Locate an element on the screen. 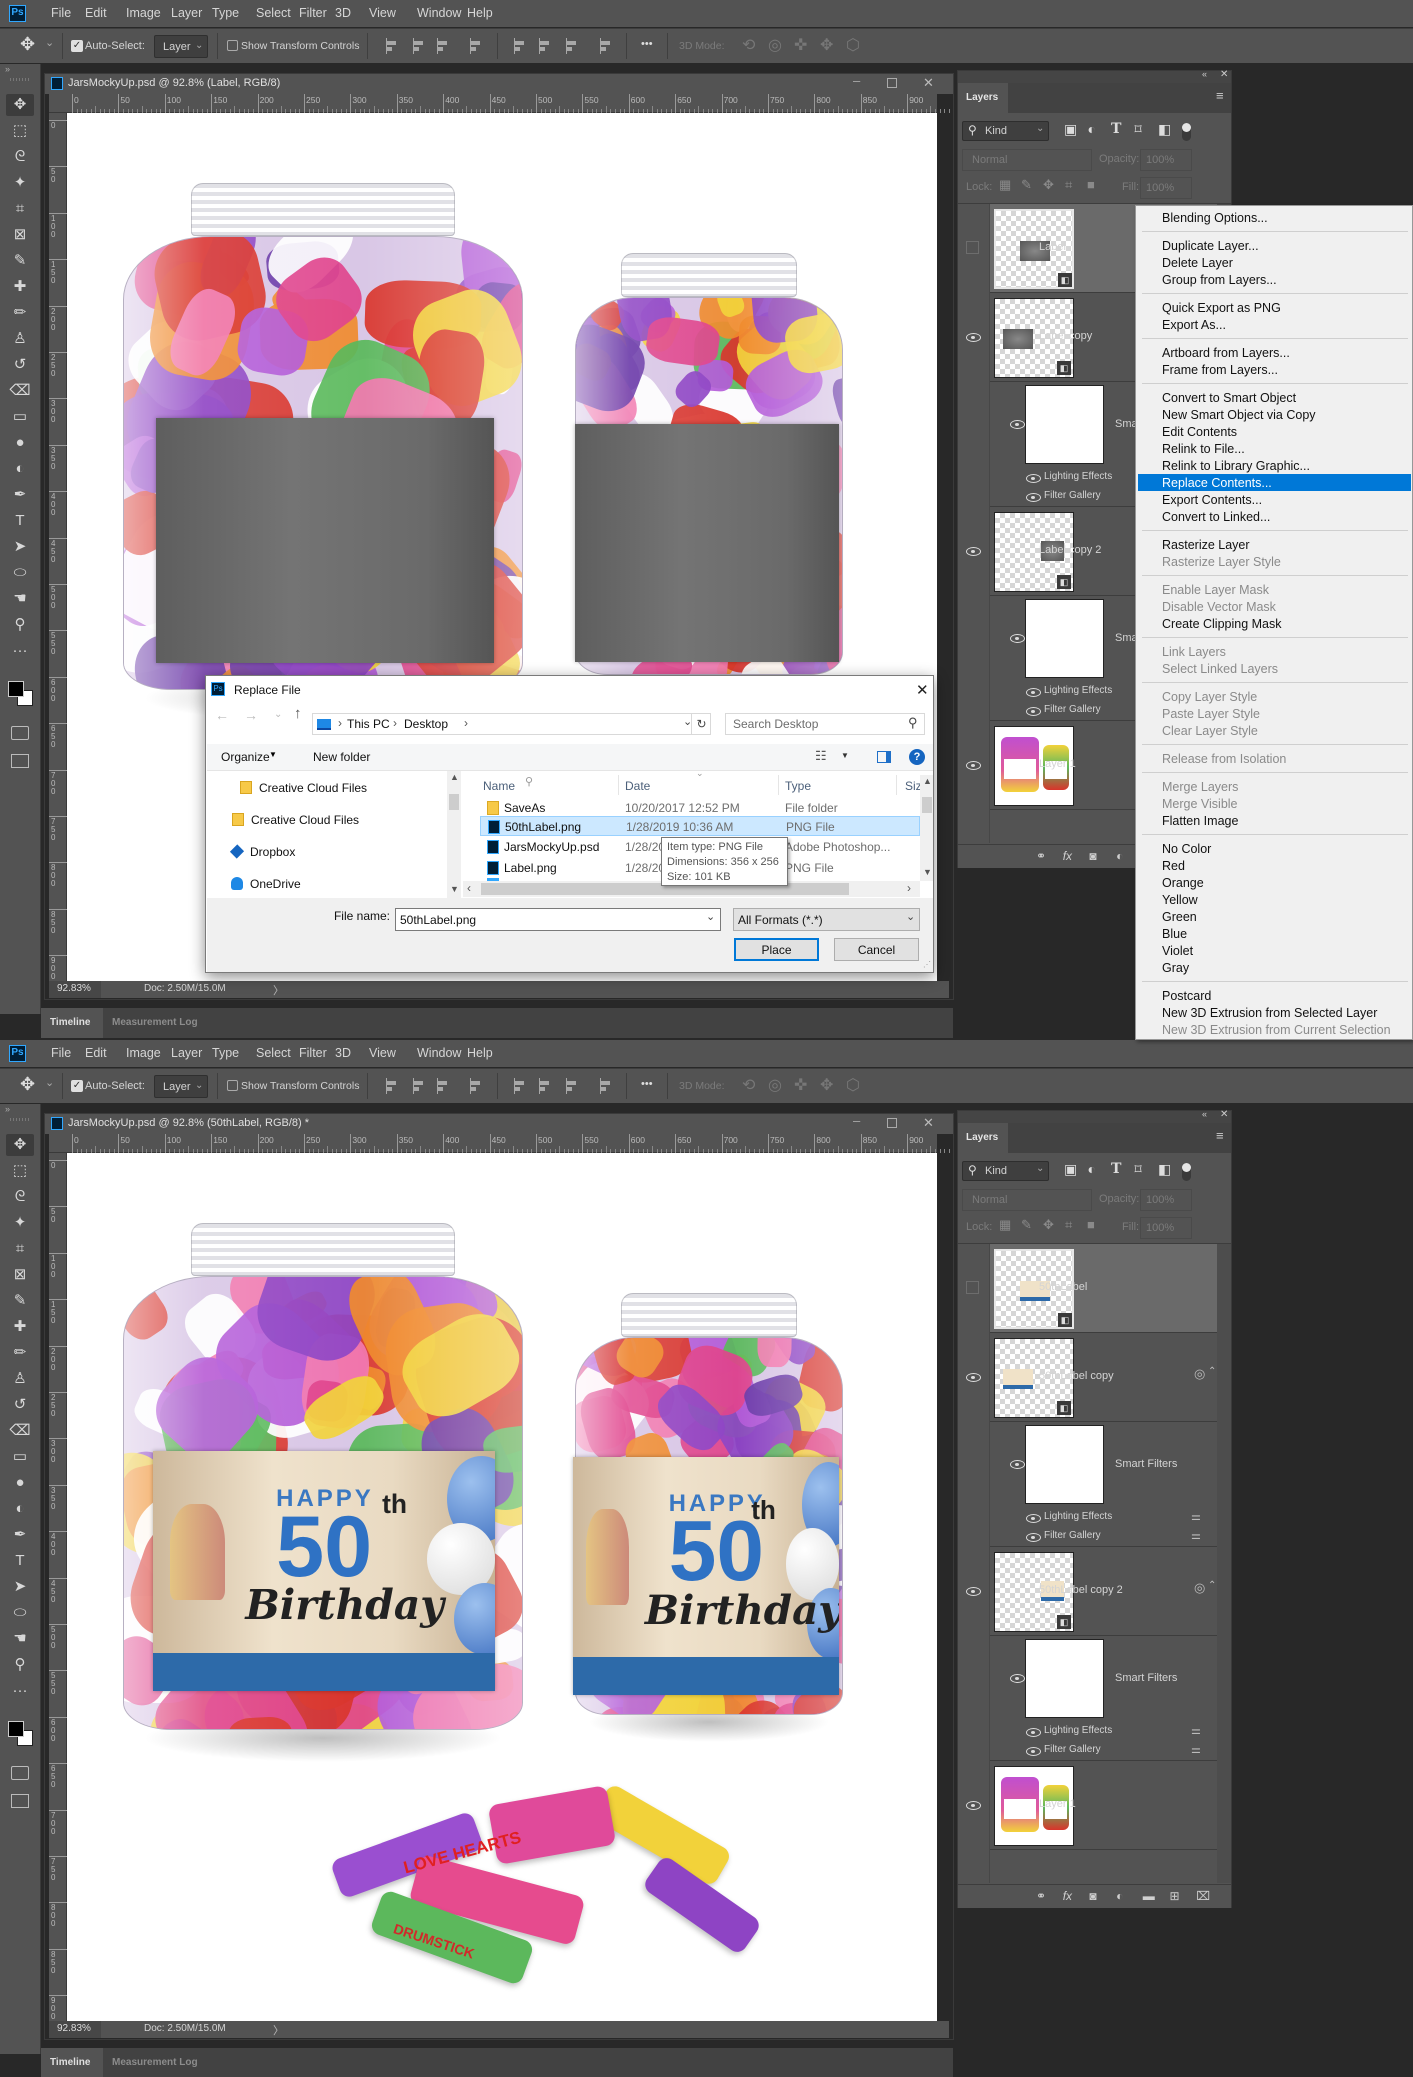 The height and width of the screenshot is (2077, 1413). quick-mask-icon is located at coordinates (20, 733).